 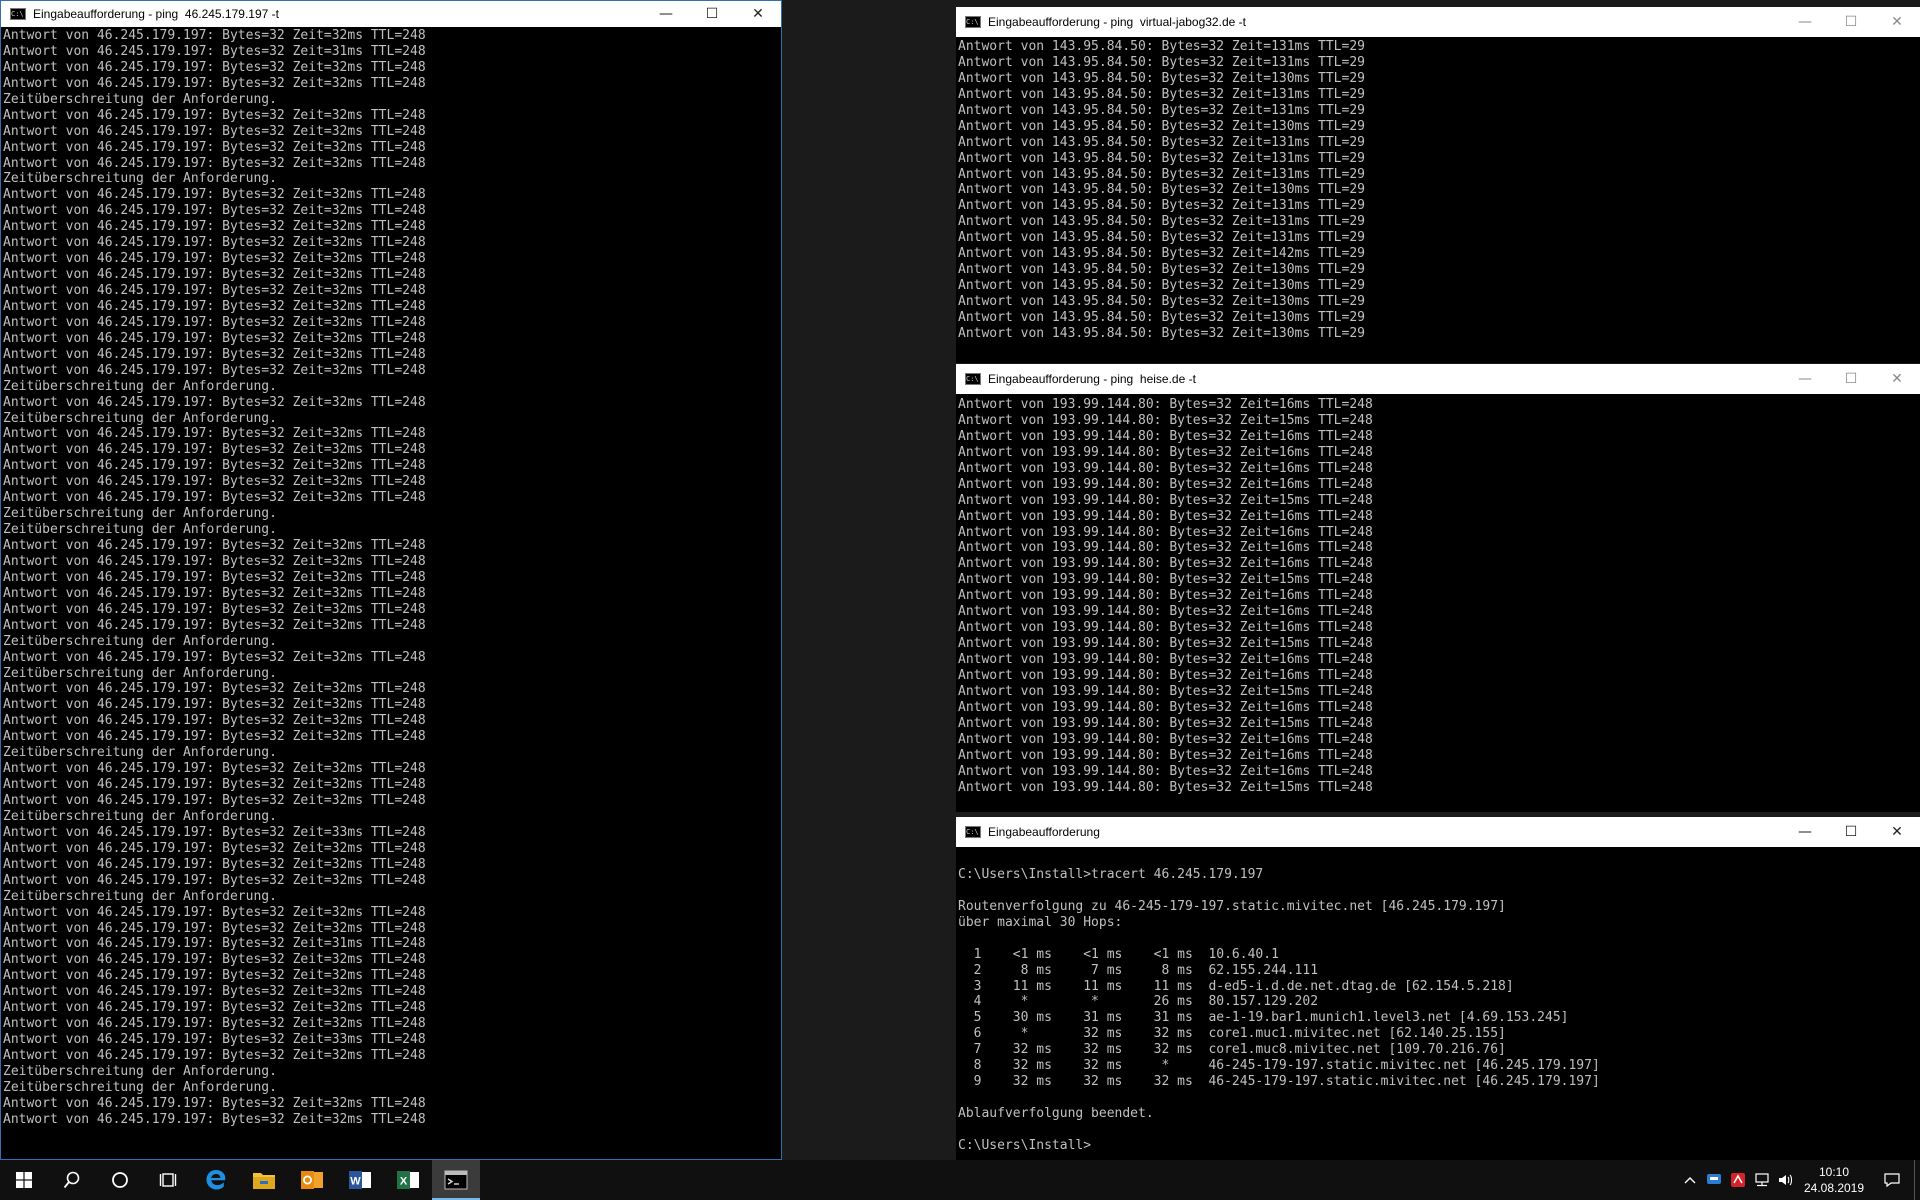 What do you see at coordinates (408, 1180) in the screenshot?
I see `excel-button: X` at bounding box center [408, 1180].